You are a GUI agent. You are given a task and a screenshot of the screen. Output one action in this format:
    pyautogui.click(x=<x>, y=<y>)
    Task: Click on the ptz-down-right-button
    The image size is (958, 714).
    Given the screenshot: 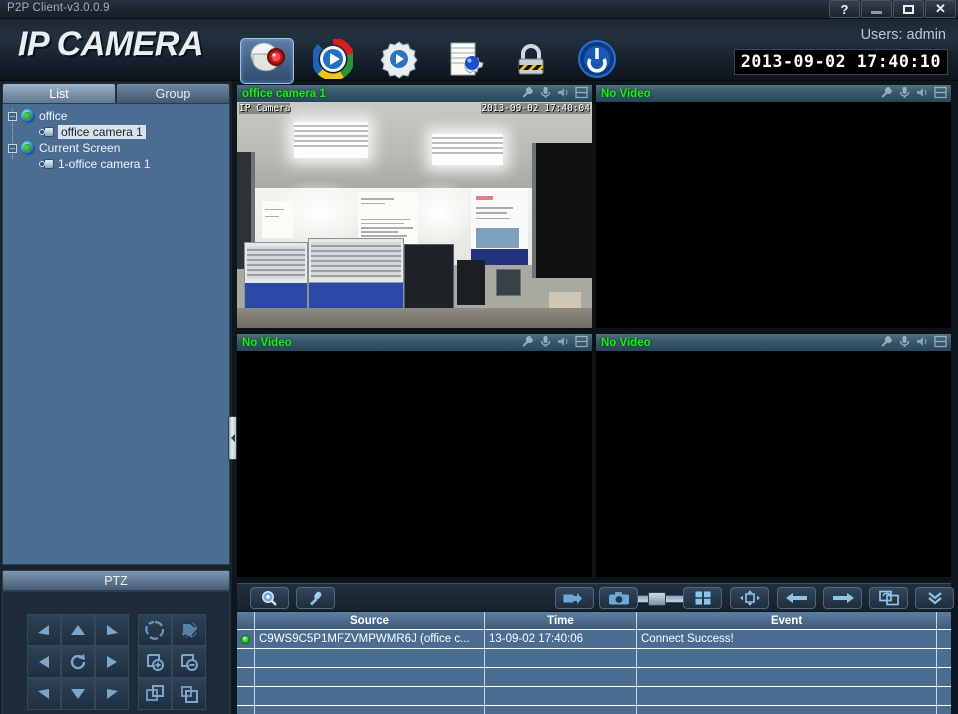 What is the action you would take?
    pyautogui.click(x=112, y=694)
    